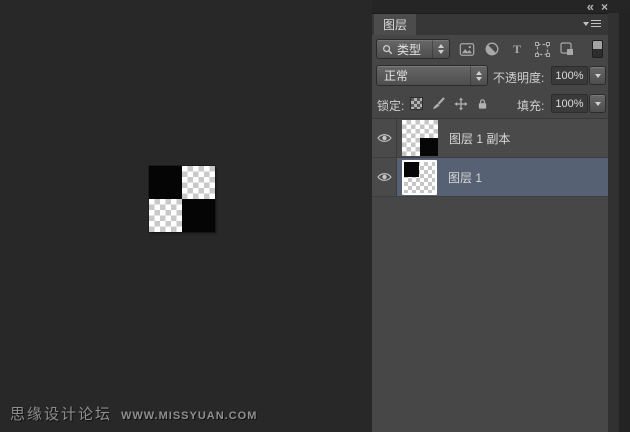 This screenshot has height=432, width=630. What do you see at coordinates (460, 103) in the screenshot?
I see `lock-position-move-icon` at bounding box center [460, 103].